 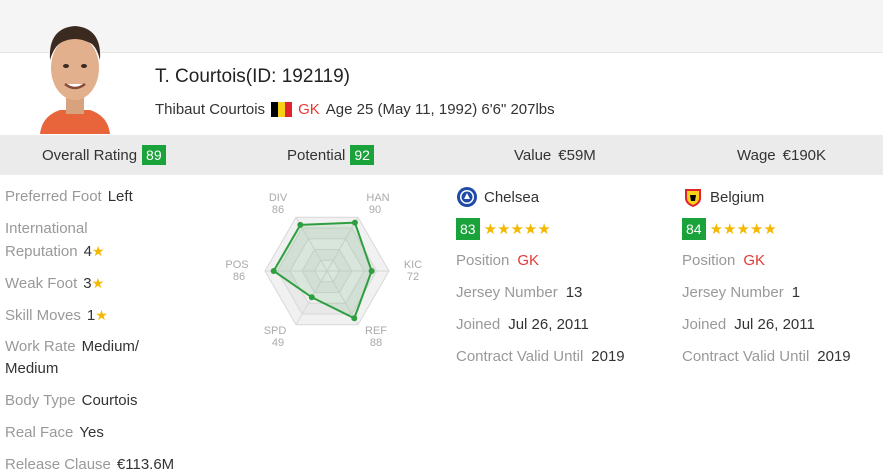 What do you see at coordinates (87, 283) in the screenshot?
I see `attr-value: 3` at bounding box center [87, 283].